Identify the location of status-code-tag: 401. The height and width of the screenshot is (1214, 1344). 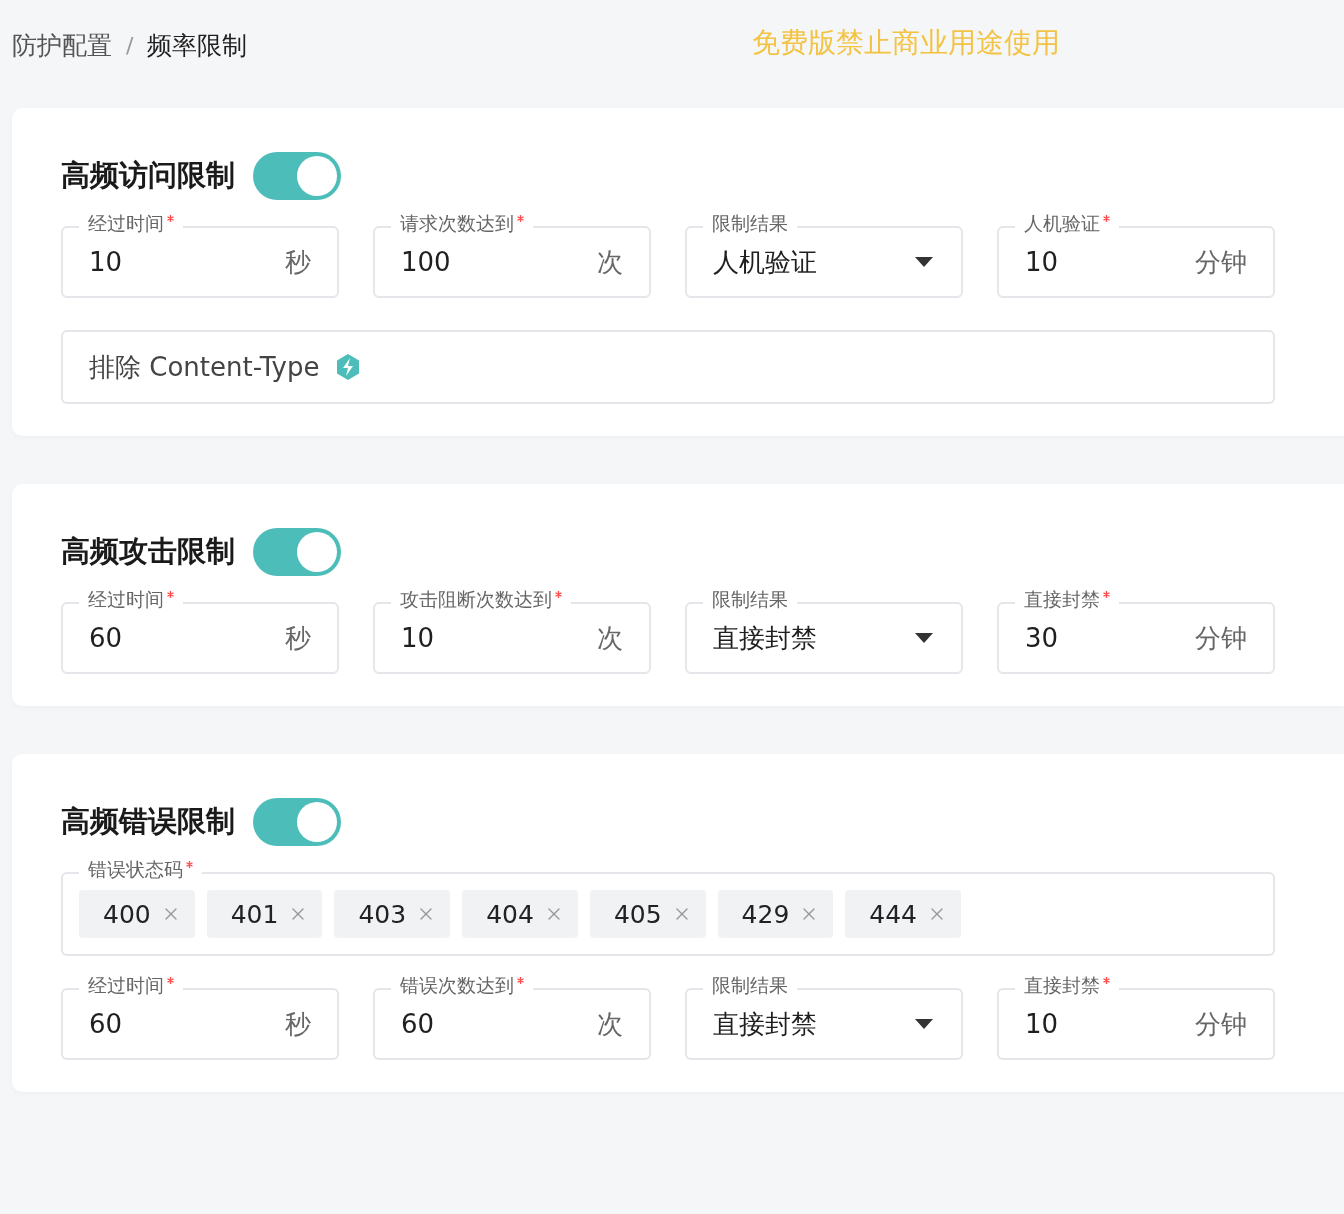
(264, 914).